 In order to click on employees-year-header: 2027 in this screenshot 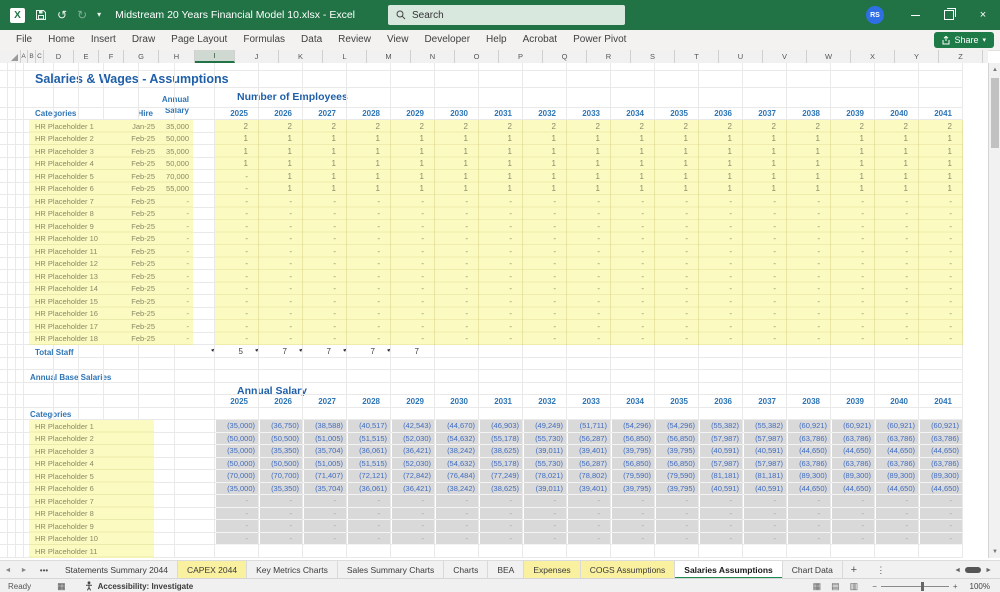, I will do `click(325, 114)`.